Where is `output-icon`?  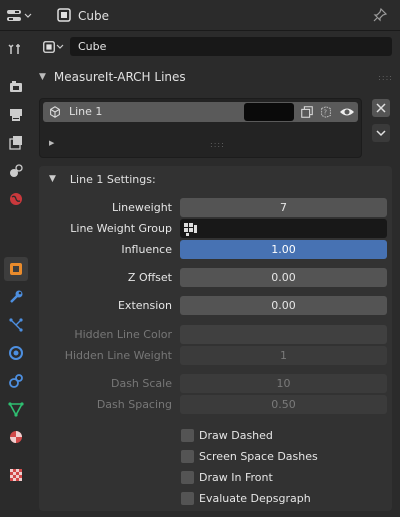 output-icon is located at coordinates (16, 115).